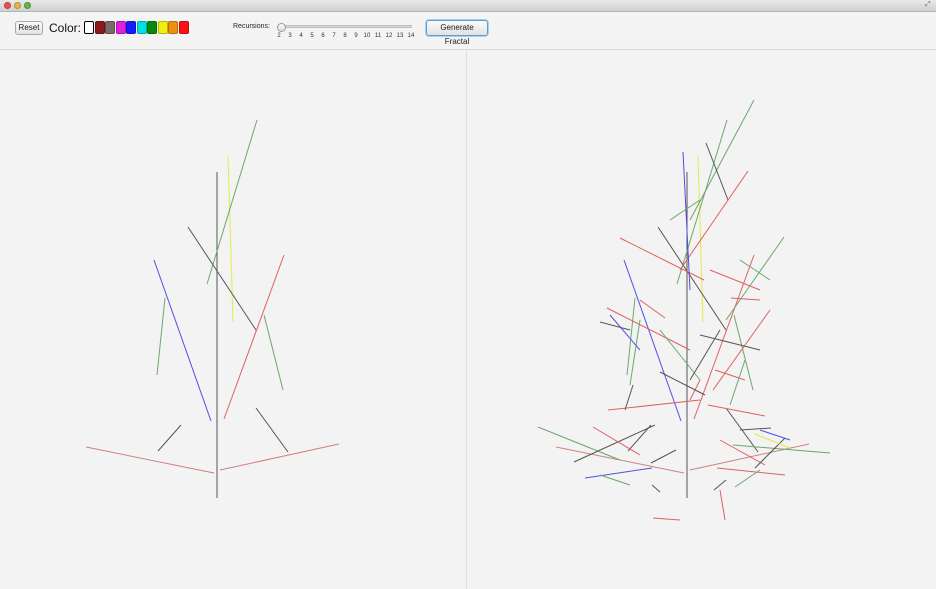 The width and height of the screenshot is (936, 589). I want to click on recursion-tick-label: 3, so click(290, 36).